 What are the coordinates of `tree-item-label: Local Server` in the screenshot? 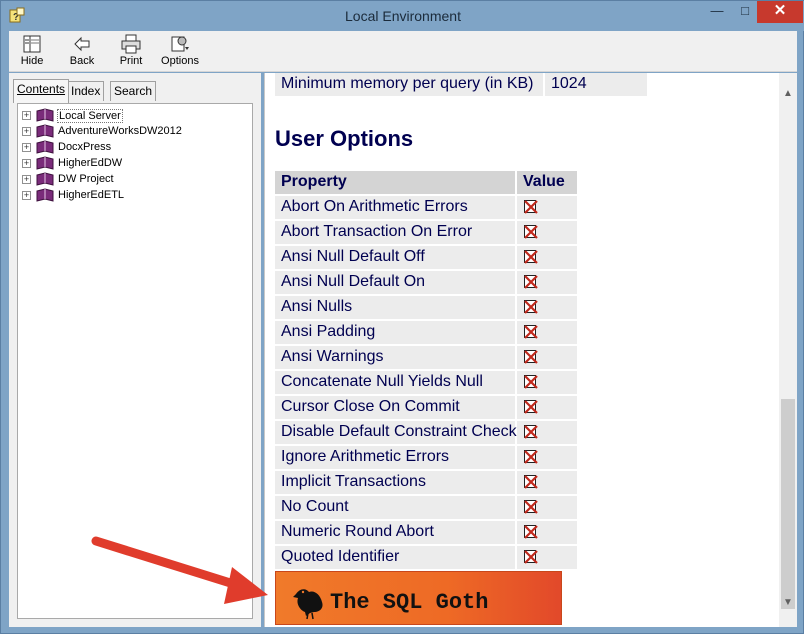 It's located at (90, 116).